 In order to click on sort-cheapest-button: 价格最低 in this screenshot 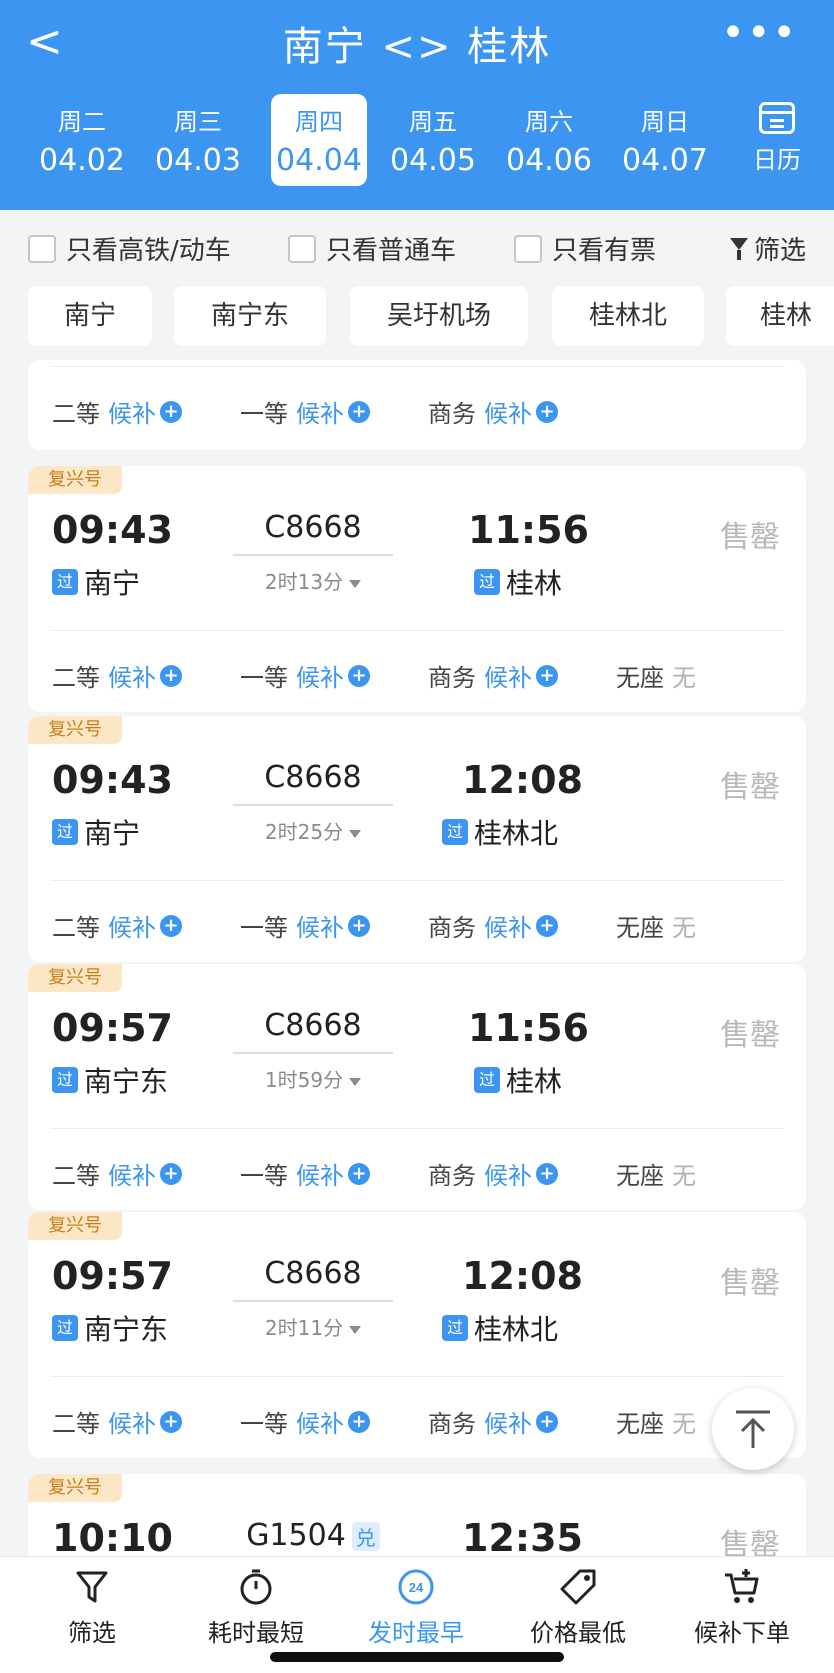, I will do `click(578, 1607)`.